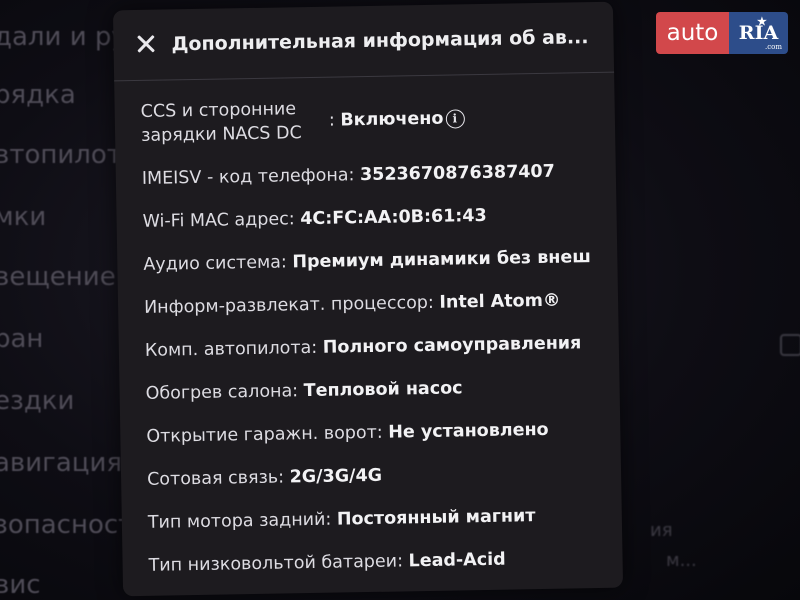 The image size is (800, 600). I want to click on info-icon: i, so click(455, 118).